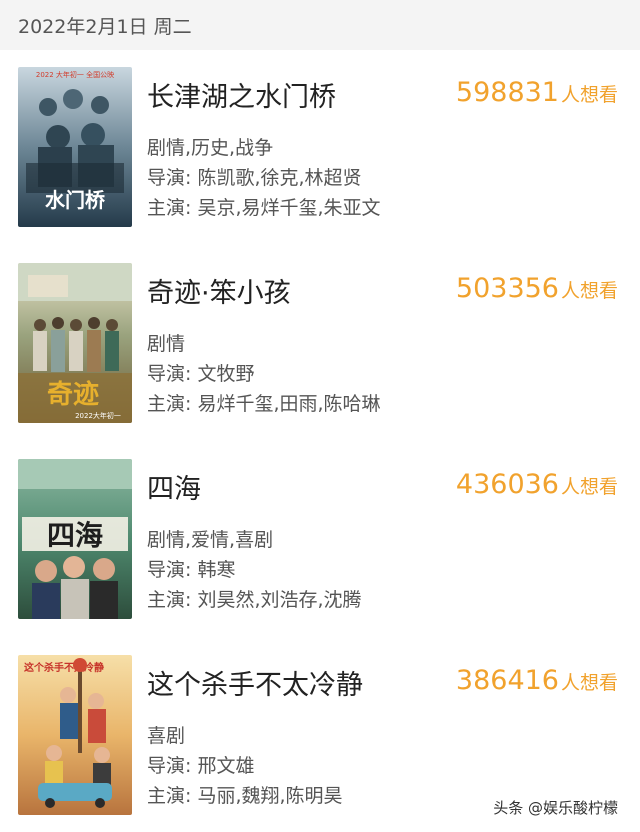  Describe the element at coordinates (105, 26) in the screenshot. I see `date-label: 2022年2月1日 周二` at that location.